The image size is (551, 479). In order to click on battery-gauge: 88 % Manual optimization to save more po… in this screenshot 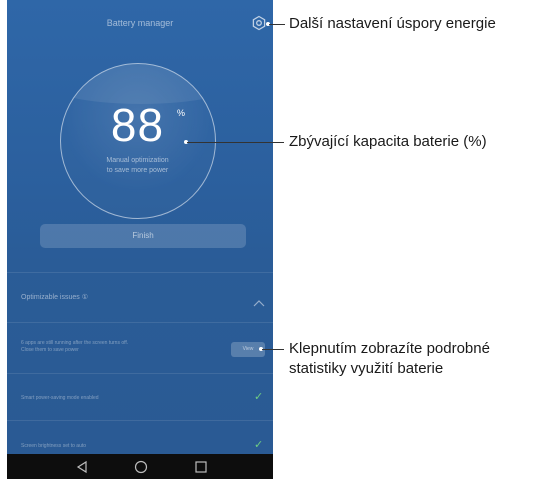, I will do `click(138, 141)`.